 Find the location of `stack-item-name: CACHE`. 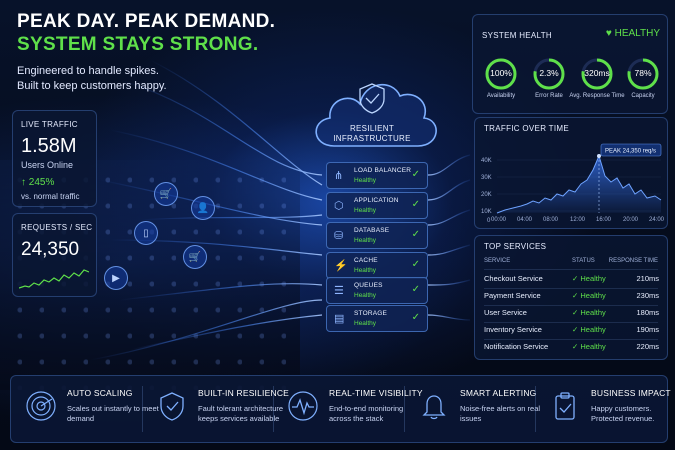

stack-item-name: CACHE is located at coordinates (366, 260).